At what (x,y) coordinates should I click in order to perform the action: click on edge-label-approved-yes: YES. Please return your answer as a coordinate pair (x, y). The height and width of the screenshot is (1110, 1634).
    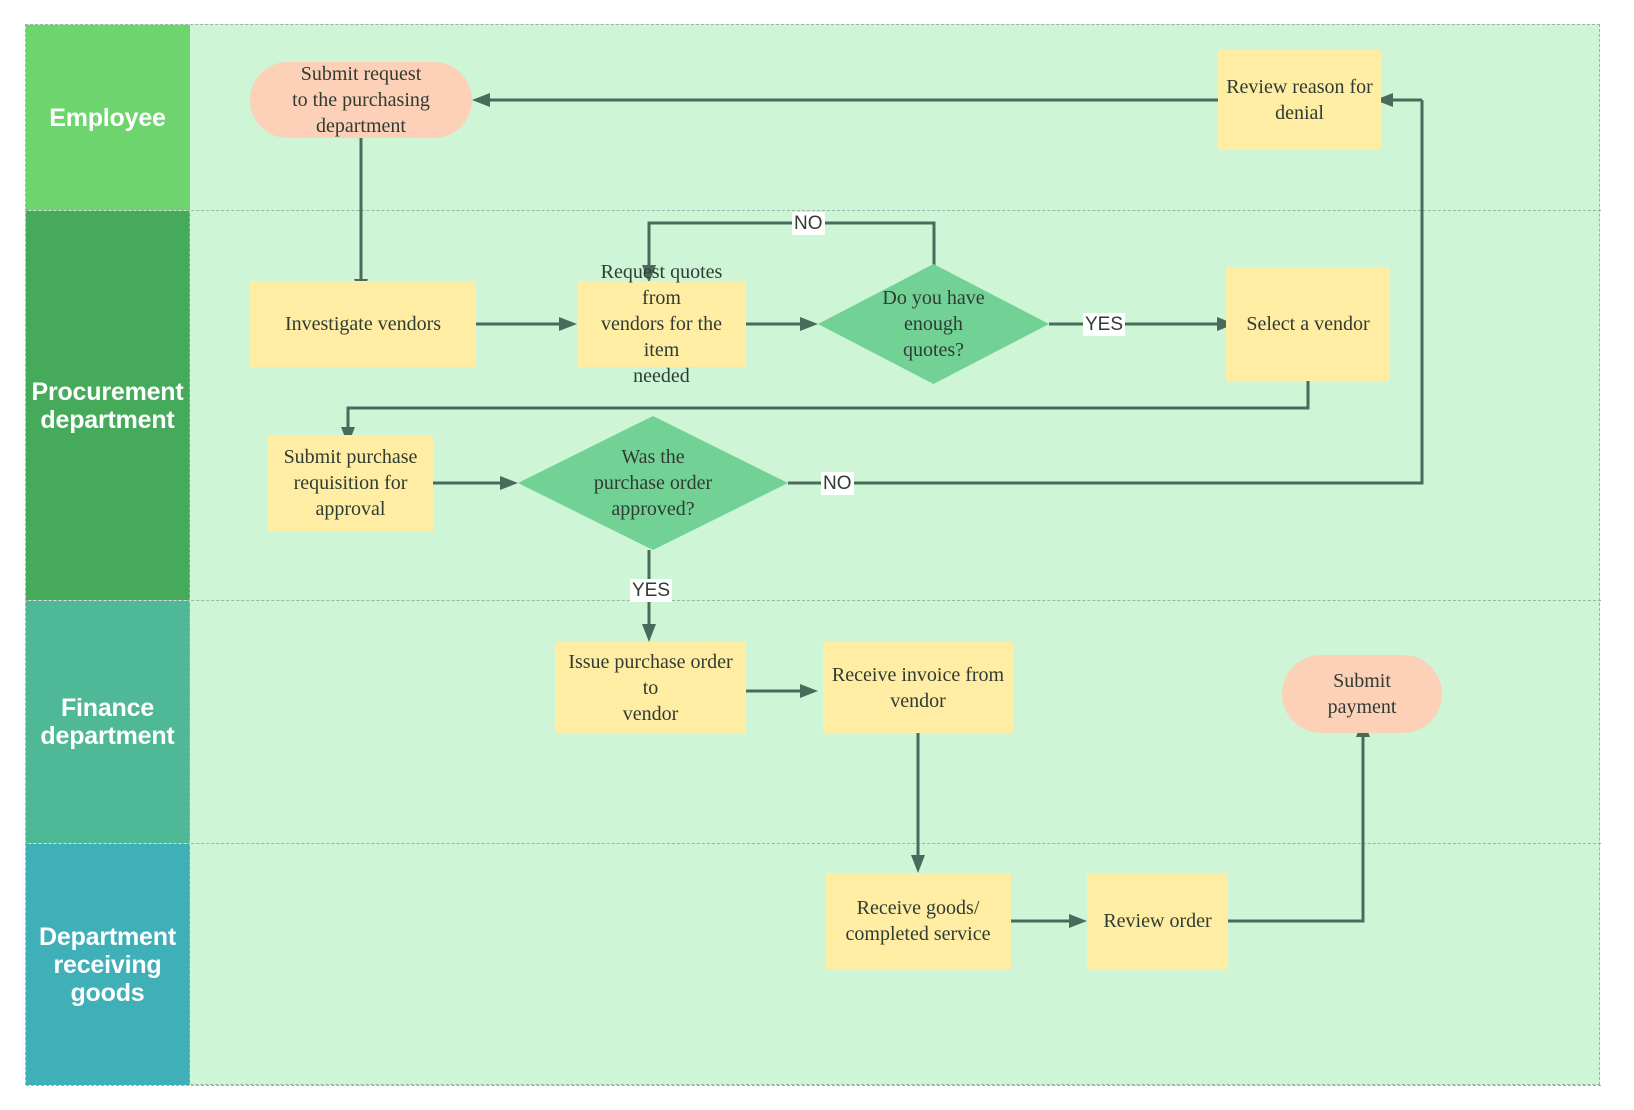
    Looking at the image, I should click on (651, 590).